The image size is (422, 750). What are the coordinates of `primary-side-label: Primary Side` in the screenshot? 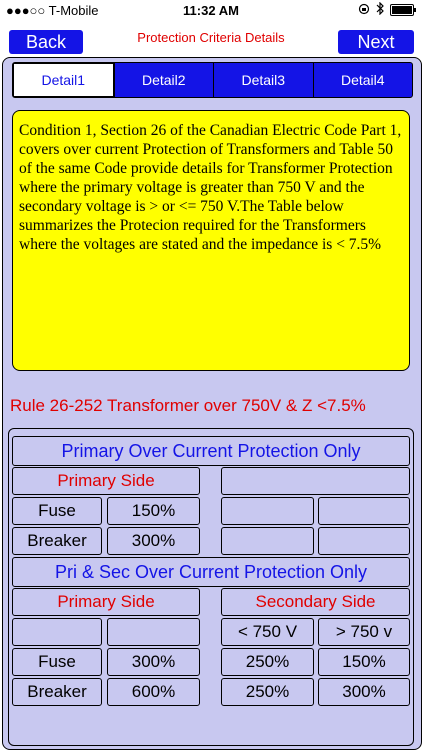 It's located at (106, 481).